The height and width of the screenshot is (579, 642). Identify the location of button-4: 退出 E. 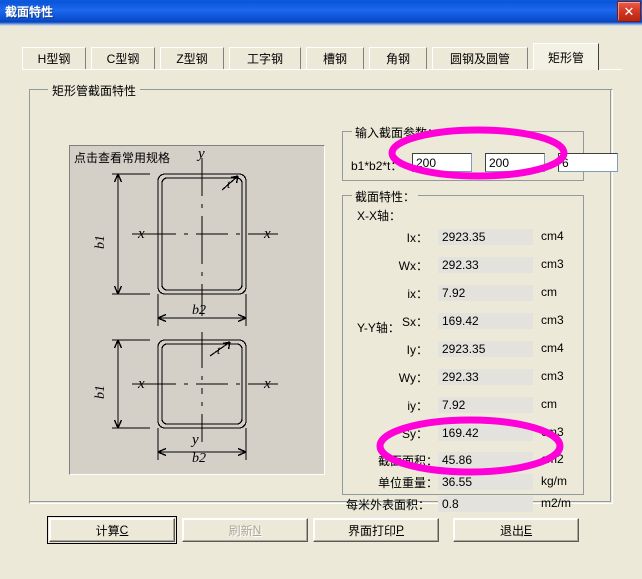
(516, 530).